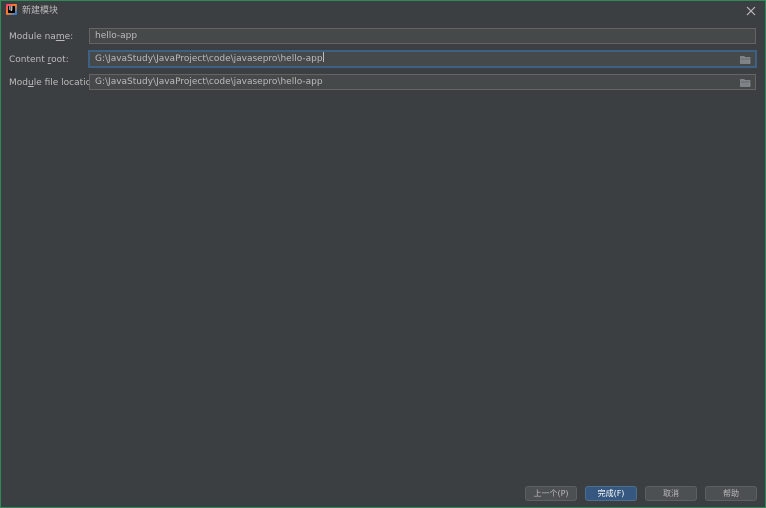  I want to click on help-button: 帮助, so click(731, 493).